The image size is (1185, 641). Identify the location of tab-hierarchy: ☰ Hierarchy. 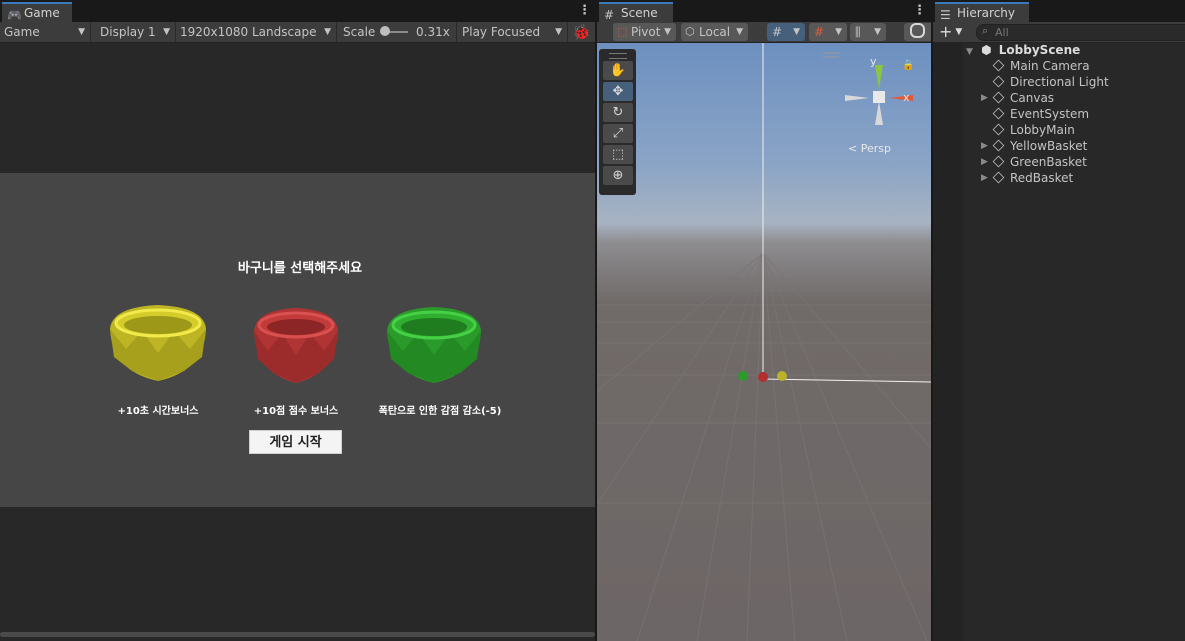
(982, 12).